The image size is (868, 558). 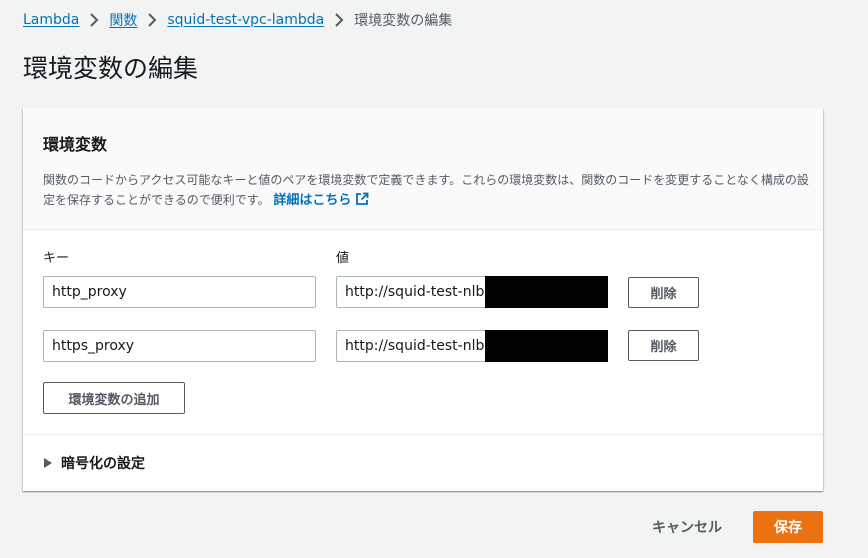 What do you see at coordinates (56, 258) in the screenshot?
I see `key-column-label: キー` at bounding box center [56, 258].